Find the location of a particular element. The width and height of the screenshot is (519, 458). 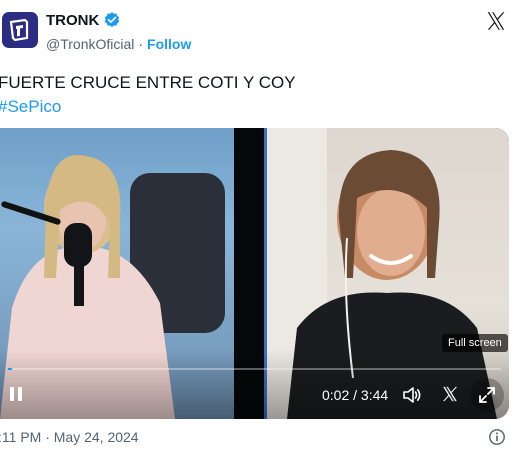

progress-fill is located at coordinates (10, 369).